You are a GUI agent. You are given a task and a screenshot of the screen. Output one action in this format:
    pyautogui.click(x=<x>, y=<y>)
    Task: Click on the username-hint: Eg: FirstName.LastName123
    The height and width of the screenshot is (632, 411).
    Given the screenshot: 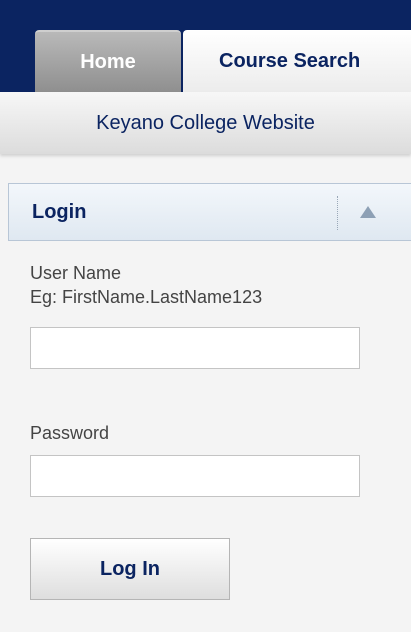 What is the action you would take?
    pyautogui.click(x=146, y=297)
    